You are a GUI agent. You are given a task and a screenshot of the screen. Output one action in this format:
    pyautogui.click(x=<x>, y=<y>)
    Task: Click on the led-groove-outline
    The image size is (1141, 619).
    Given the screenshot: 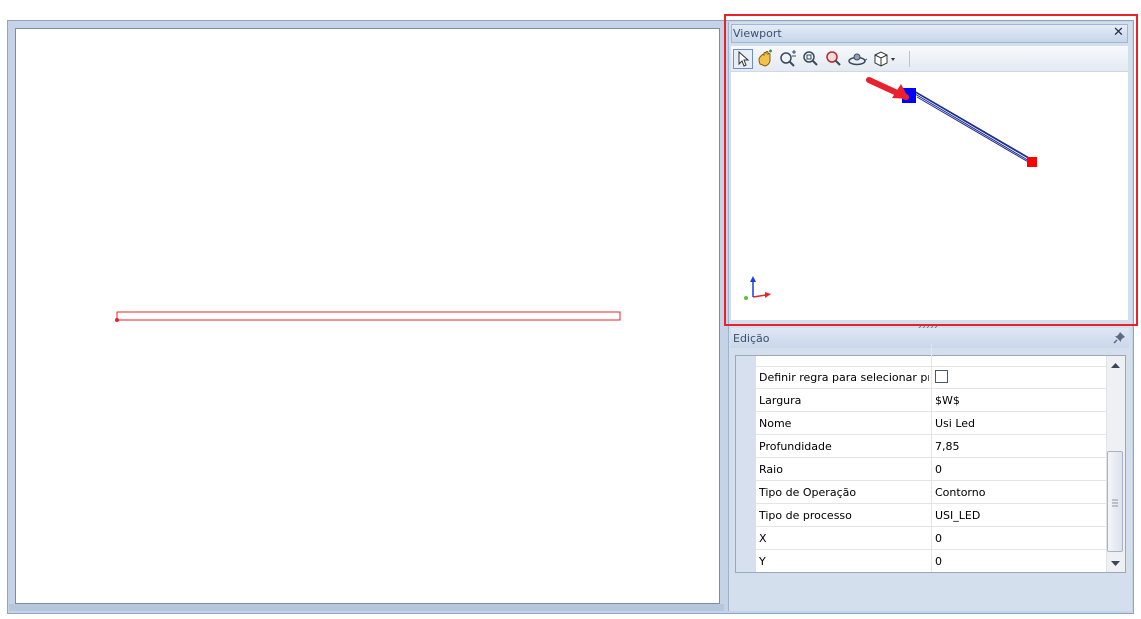 What is the action you would take?
    pyautogui.click(x=368, y=316)
    